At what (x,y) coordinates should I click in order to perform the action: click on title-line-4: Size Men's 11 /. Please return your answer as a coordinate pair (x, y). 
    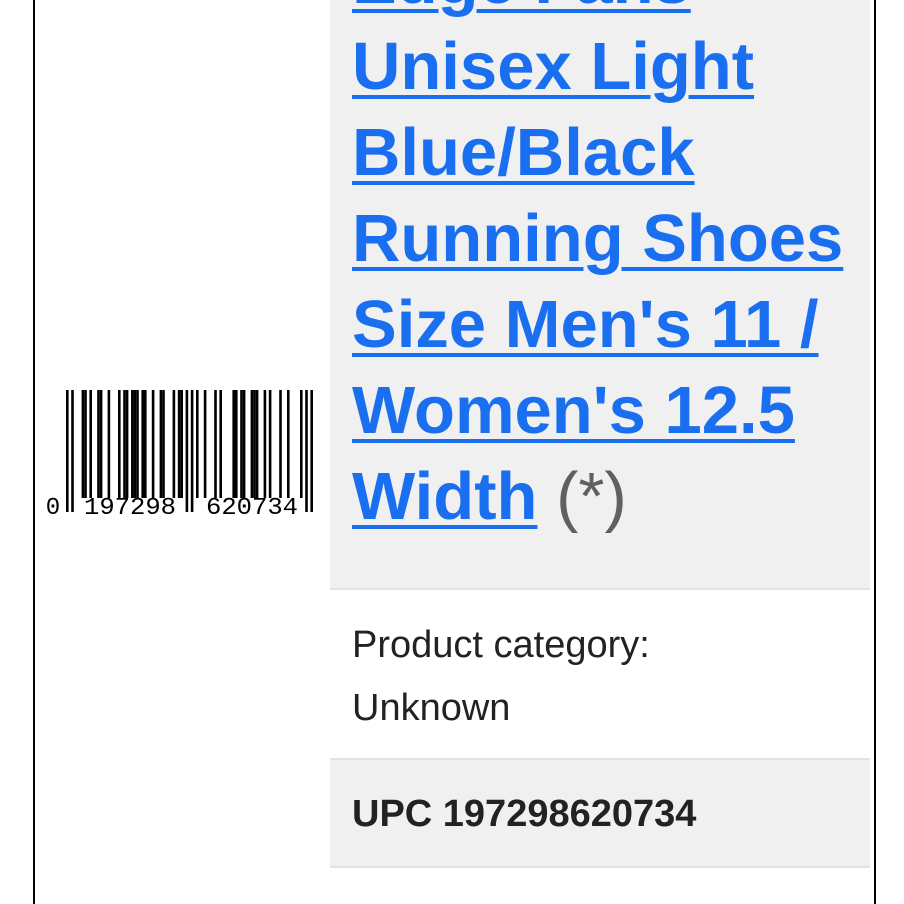
    Looking at the image, I should click on (585, 324).